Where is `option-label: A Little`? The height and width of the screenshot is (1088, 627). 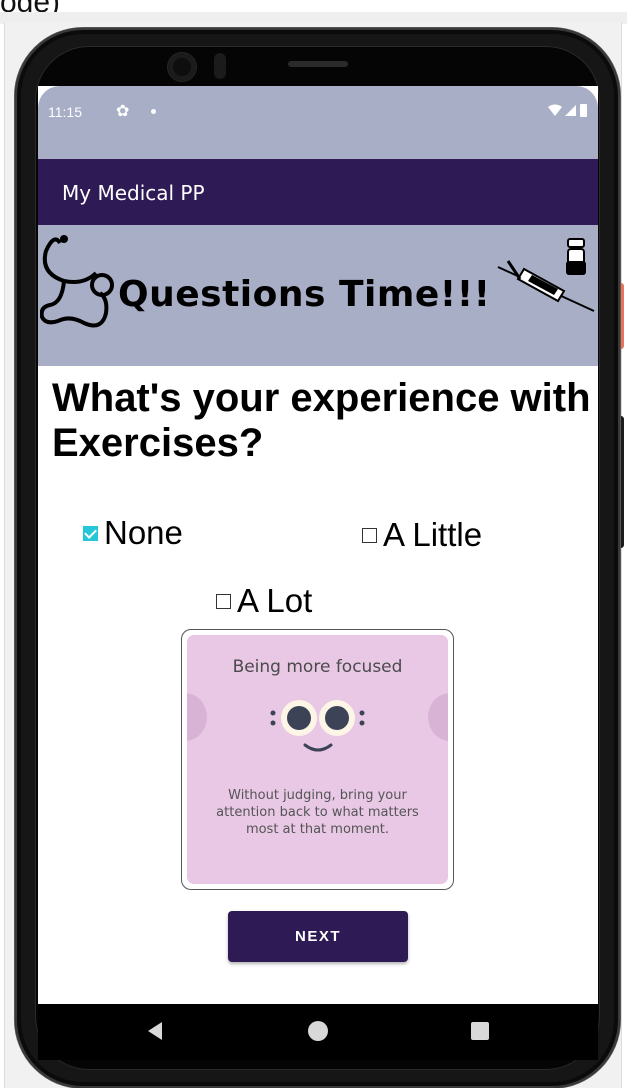 option-label: A Little is located at coordinates (433, 534).